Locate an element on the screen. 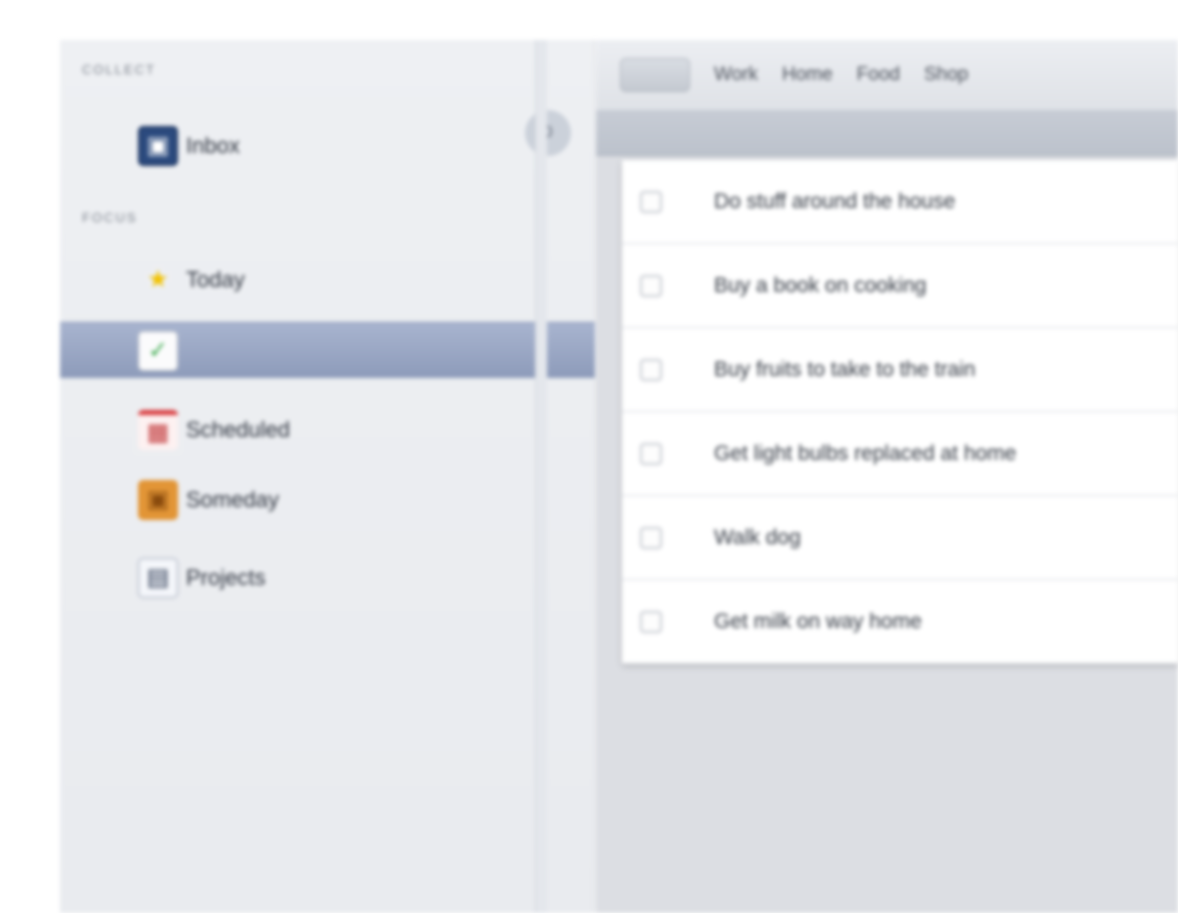 The image size is (1178, 913). sidebar-item-label: Today is located at coordinates (215, 279).